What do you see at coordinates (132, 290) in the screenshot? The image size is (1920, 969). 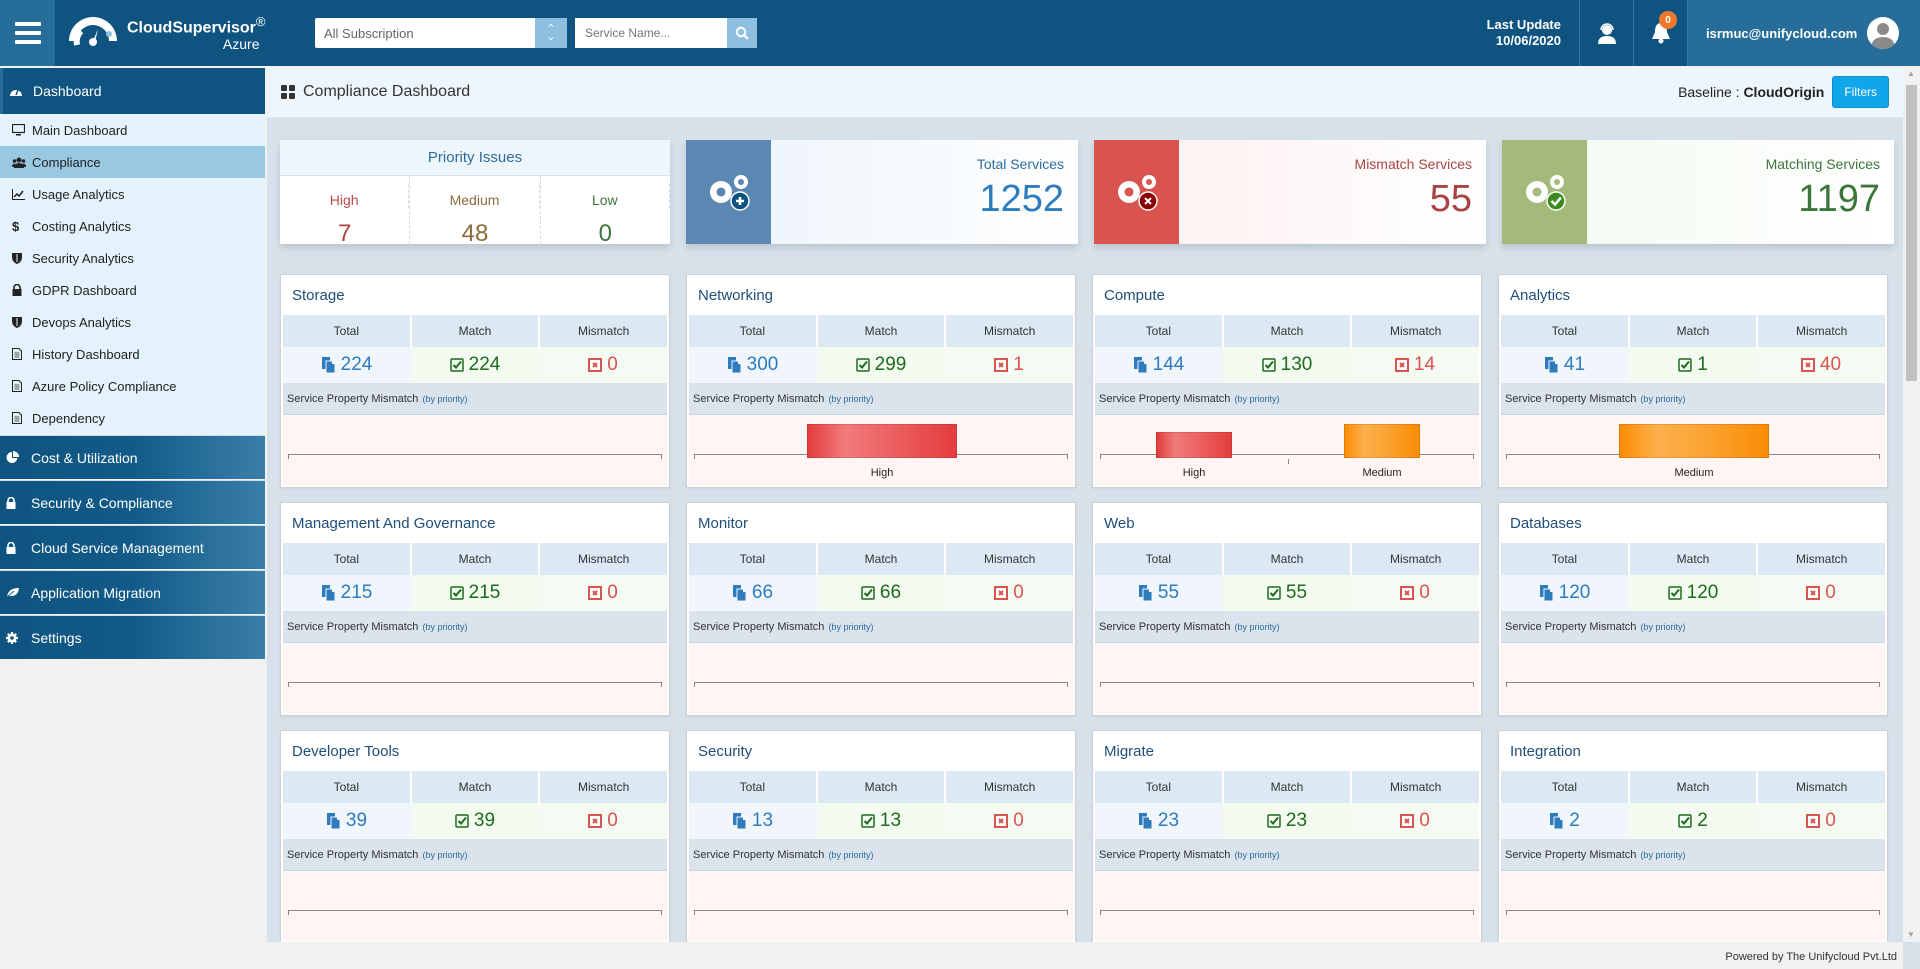 I see `sidebar-item-gdpr-dashboard: GDPR Dashboard` at bounding box center [132, 290].